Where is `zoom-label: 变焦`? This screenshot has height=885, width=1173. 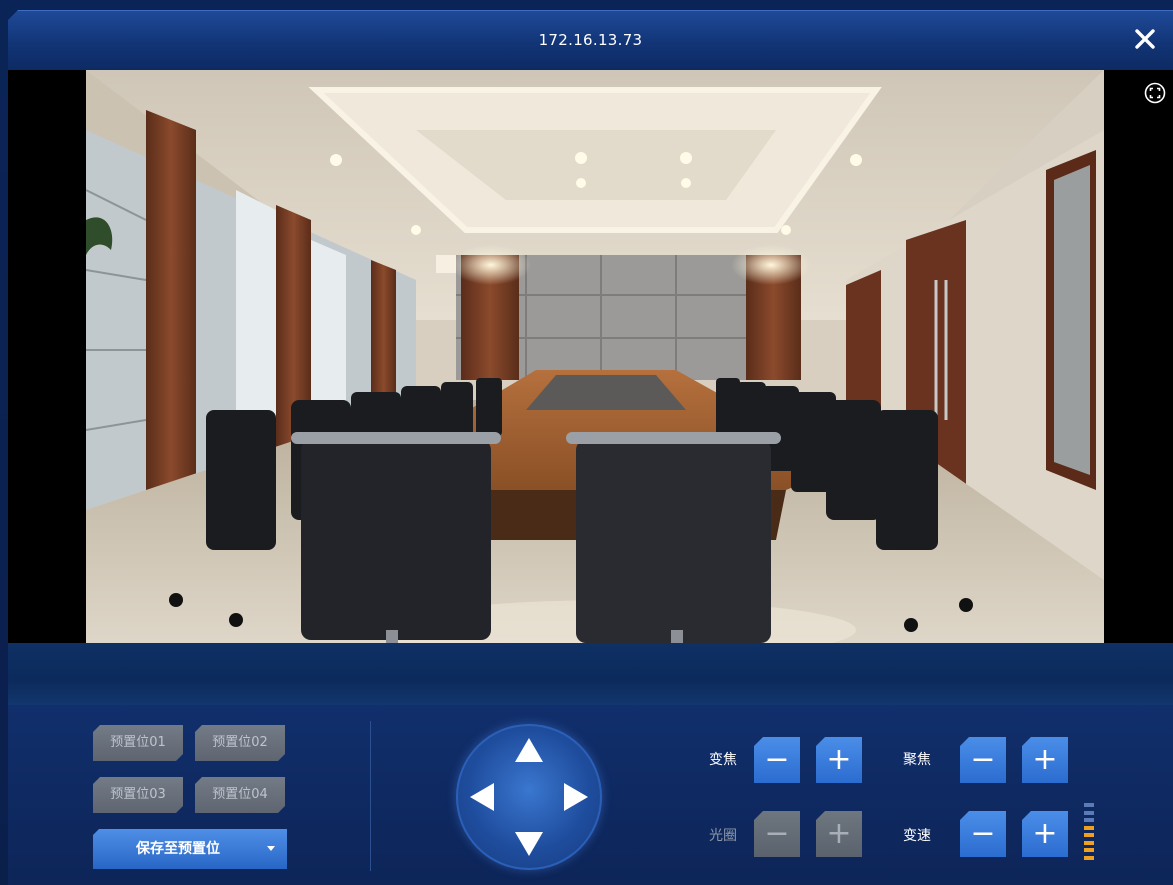
zoom-label: 变焦 is located at coordinates (723, 760).